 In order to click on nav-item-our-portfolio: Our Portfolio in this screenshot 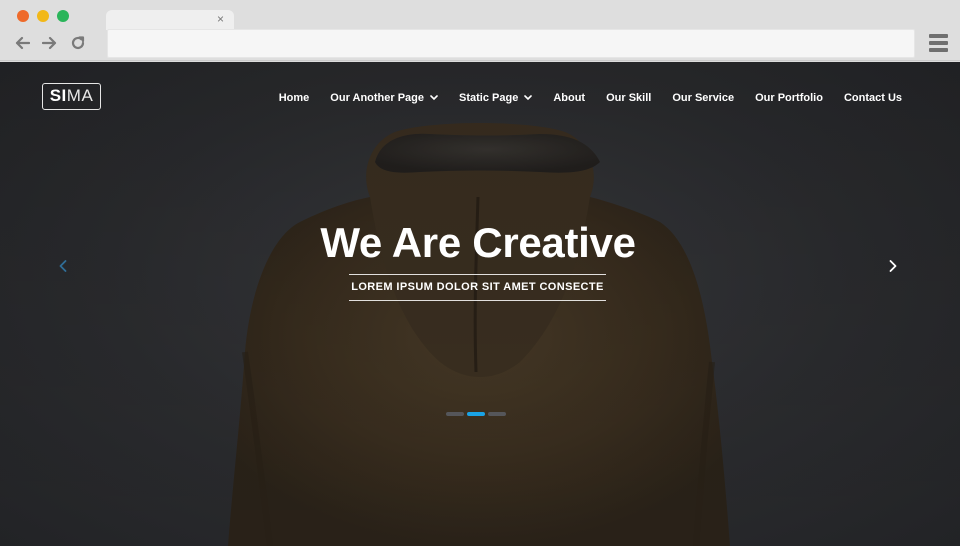, I will do `click(789, 98)`.